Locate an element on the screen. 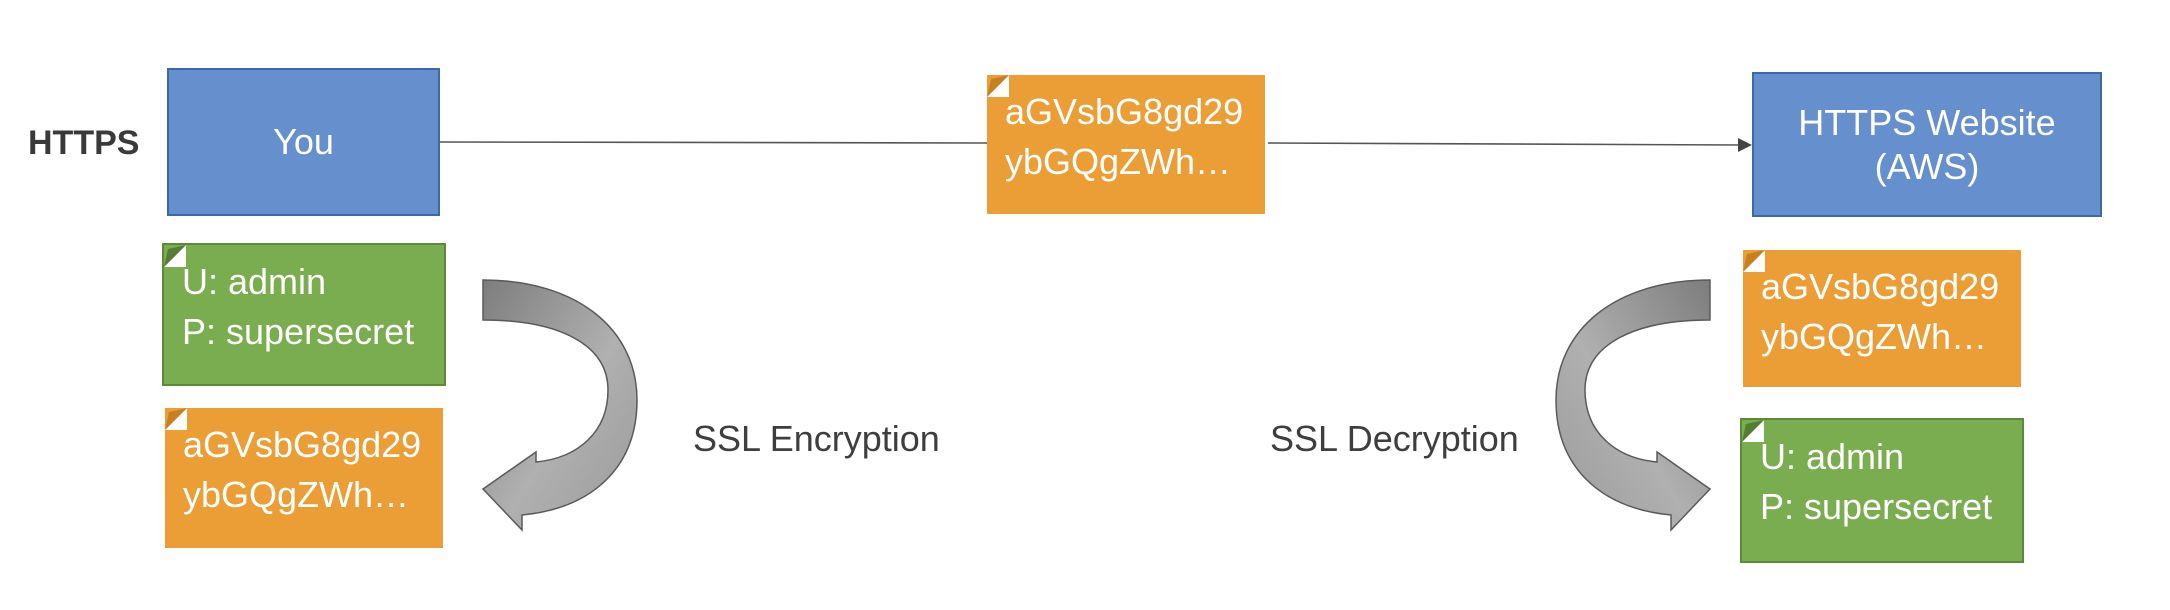 The height and width of the screenshot is (610, 2170). client-plain-line1: U: admin is located at coordinates (254, 281).